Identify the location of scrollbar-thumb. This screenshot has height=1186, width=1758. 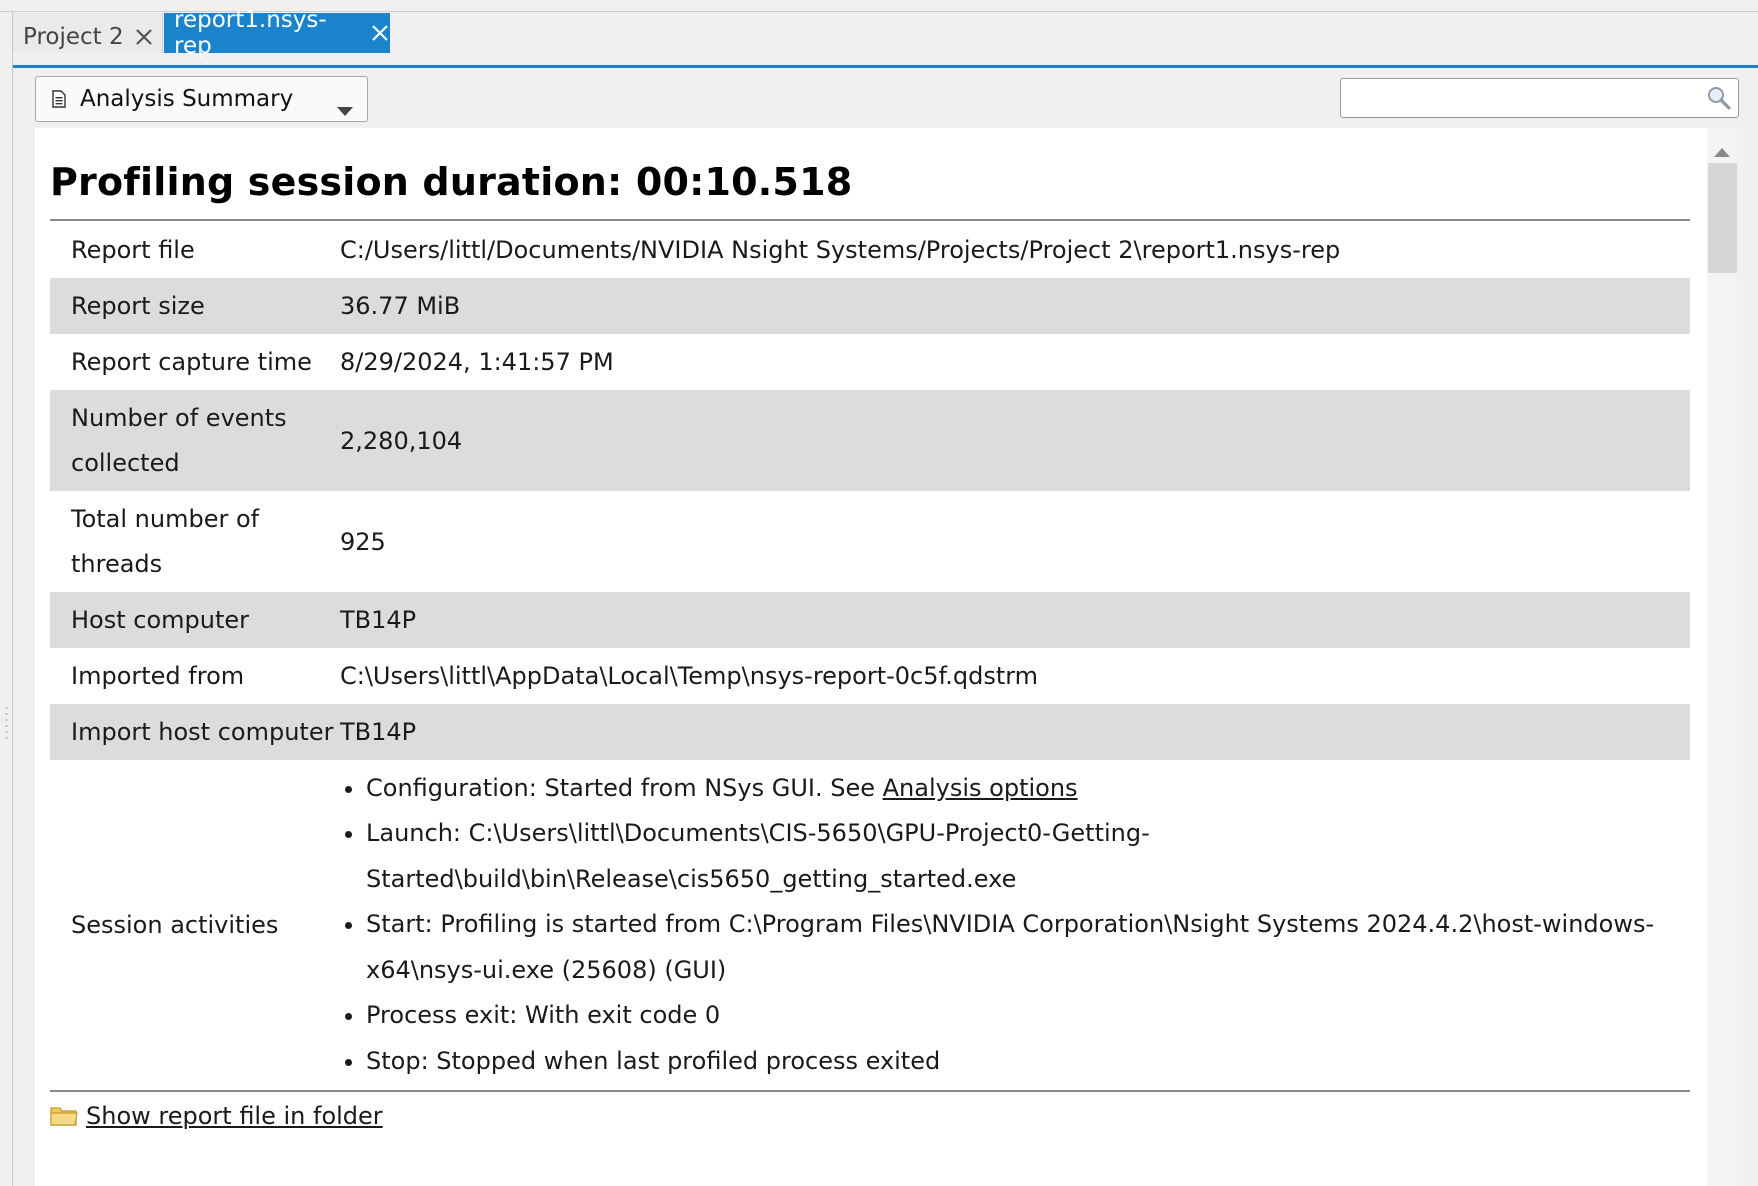
(1722, 218).